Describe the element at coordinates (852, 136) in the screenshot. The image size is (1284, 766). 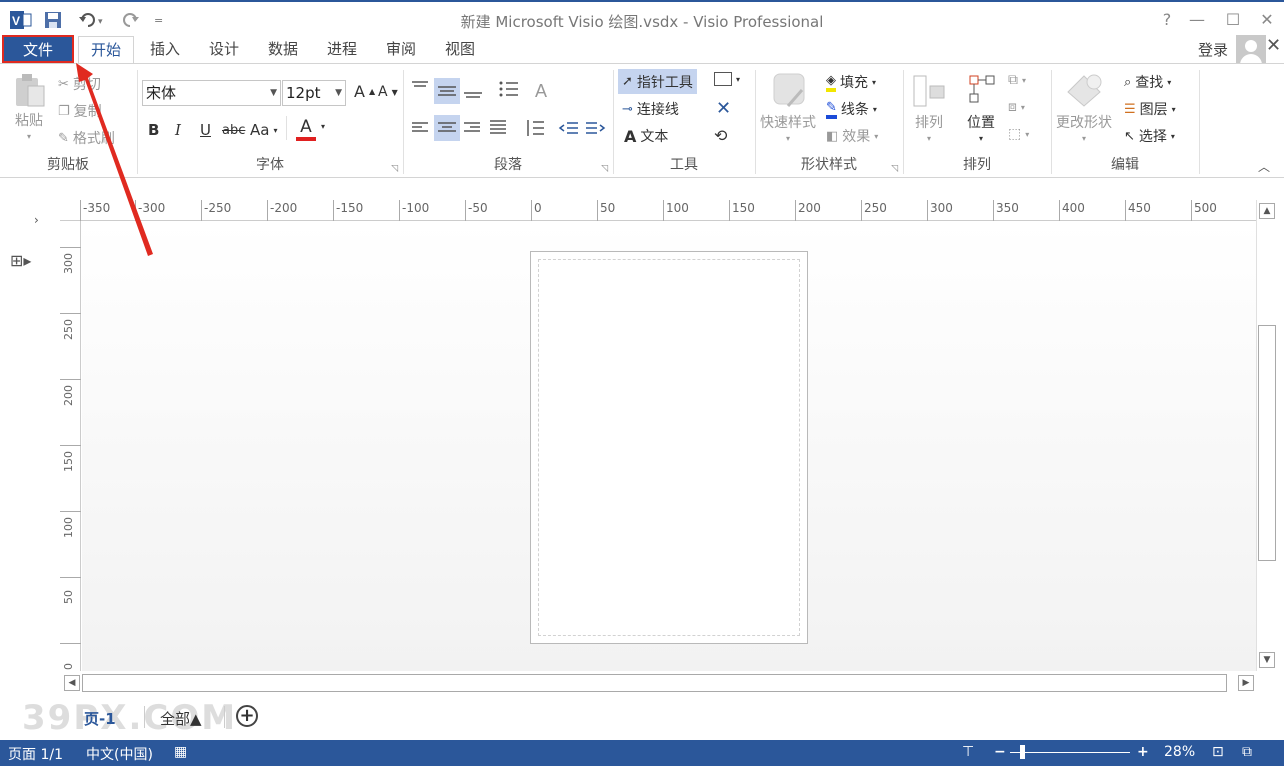
I see `effects-button: ◧ 效果 ▾` at that location.